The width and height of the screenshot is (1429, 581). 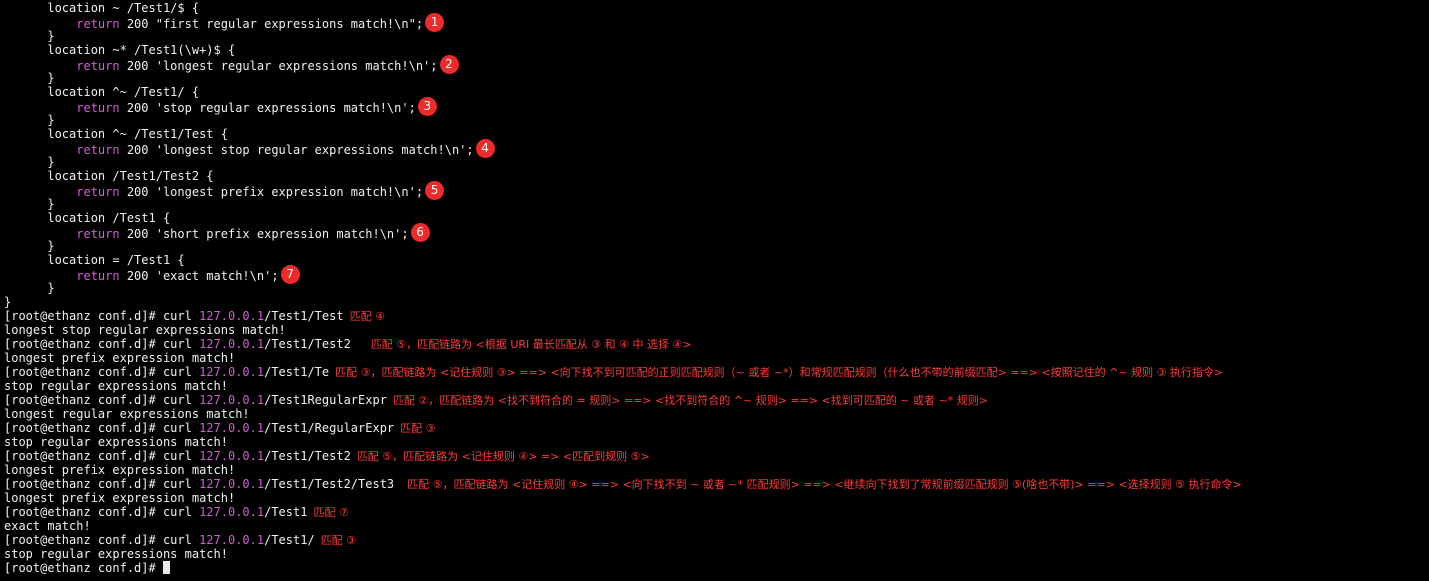 I want to click on url-path: /Test1/Te, so click(x=297, y=372).